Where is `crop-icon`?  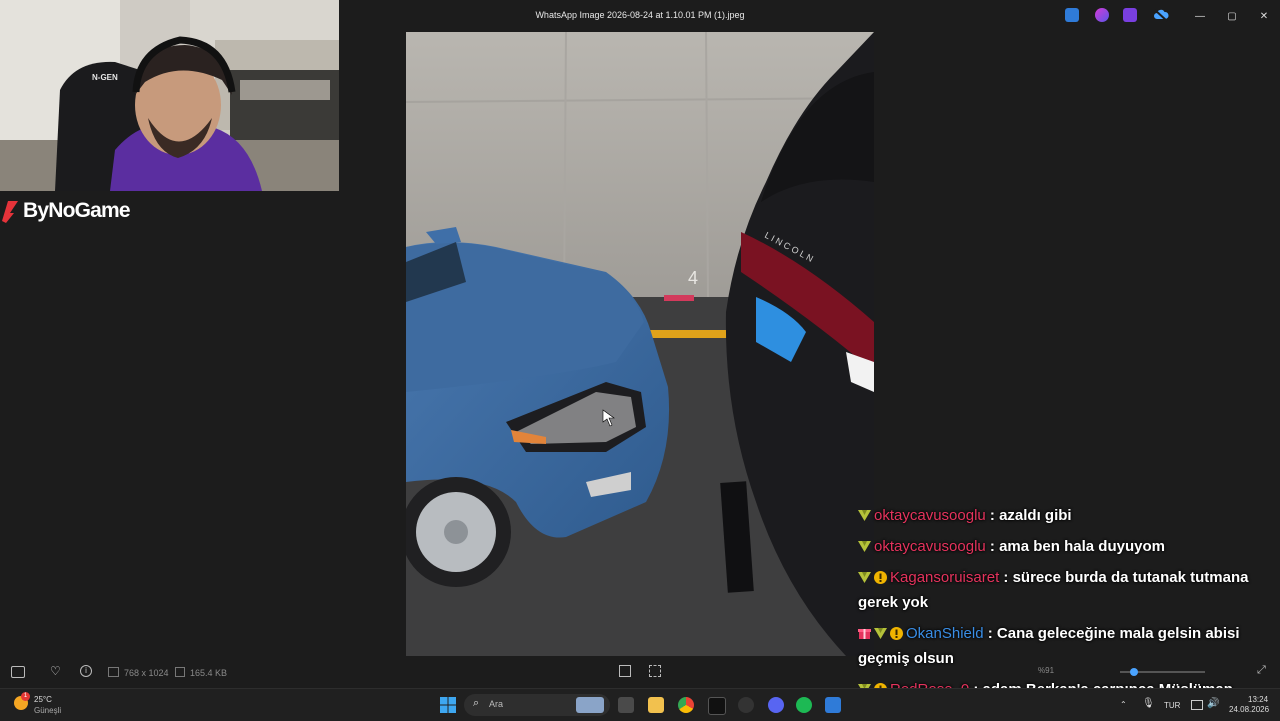
crop-icon is located at coordinates (625, 671).